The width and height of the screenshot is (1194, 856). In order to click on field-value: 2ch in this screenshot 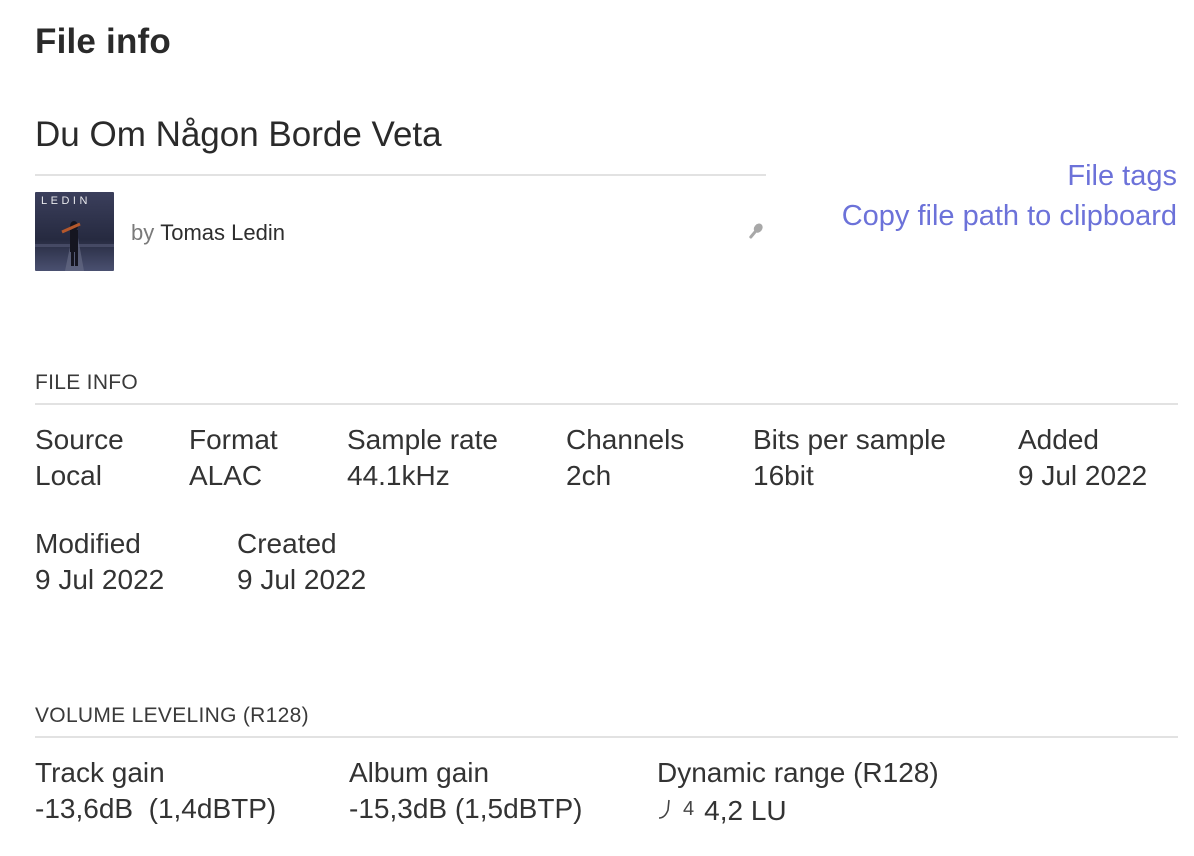, I will do `click(589, 475)`.